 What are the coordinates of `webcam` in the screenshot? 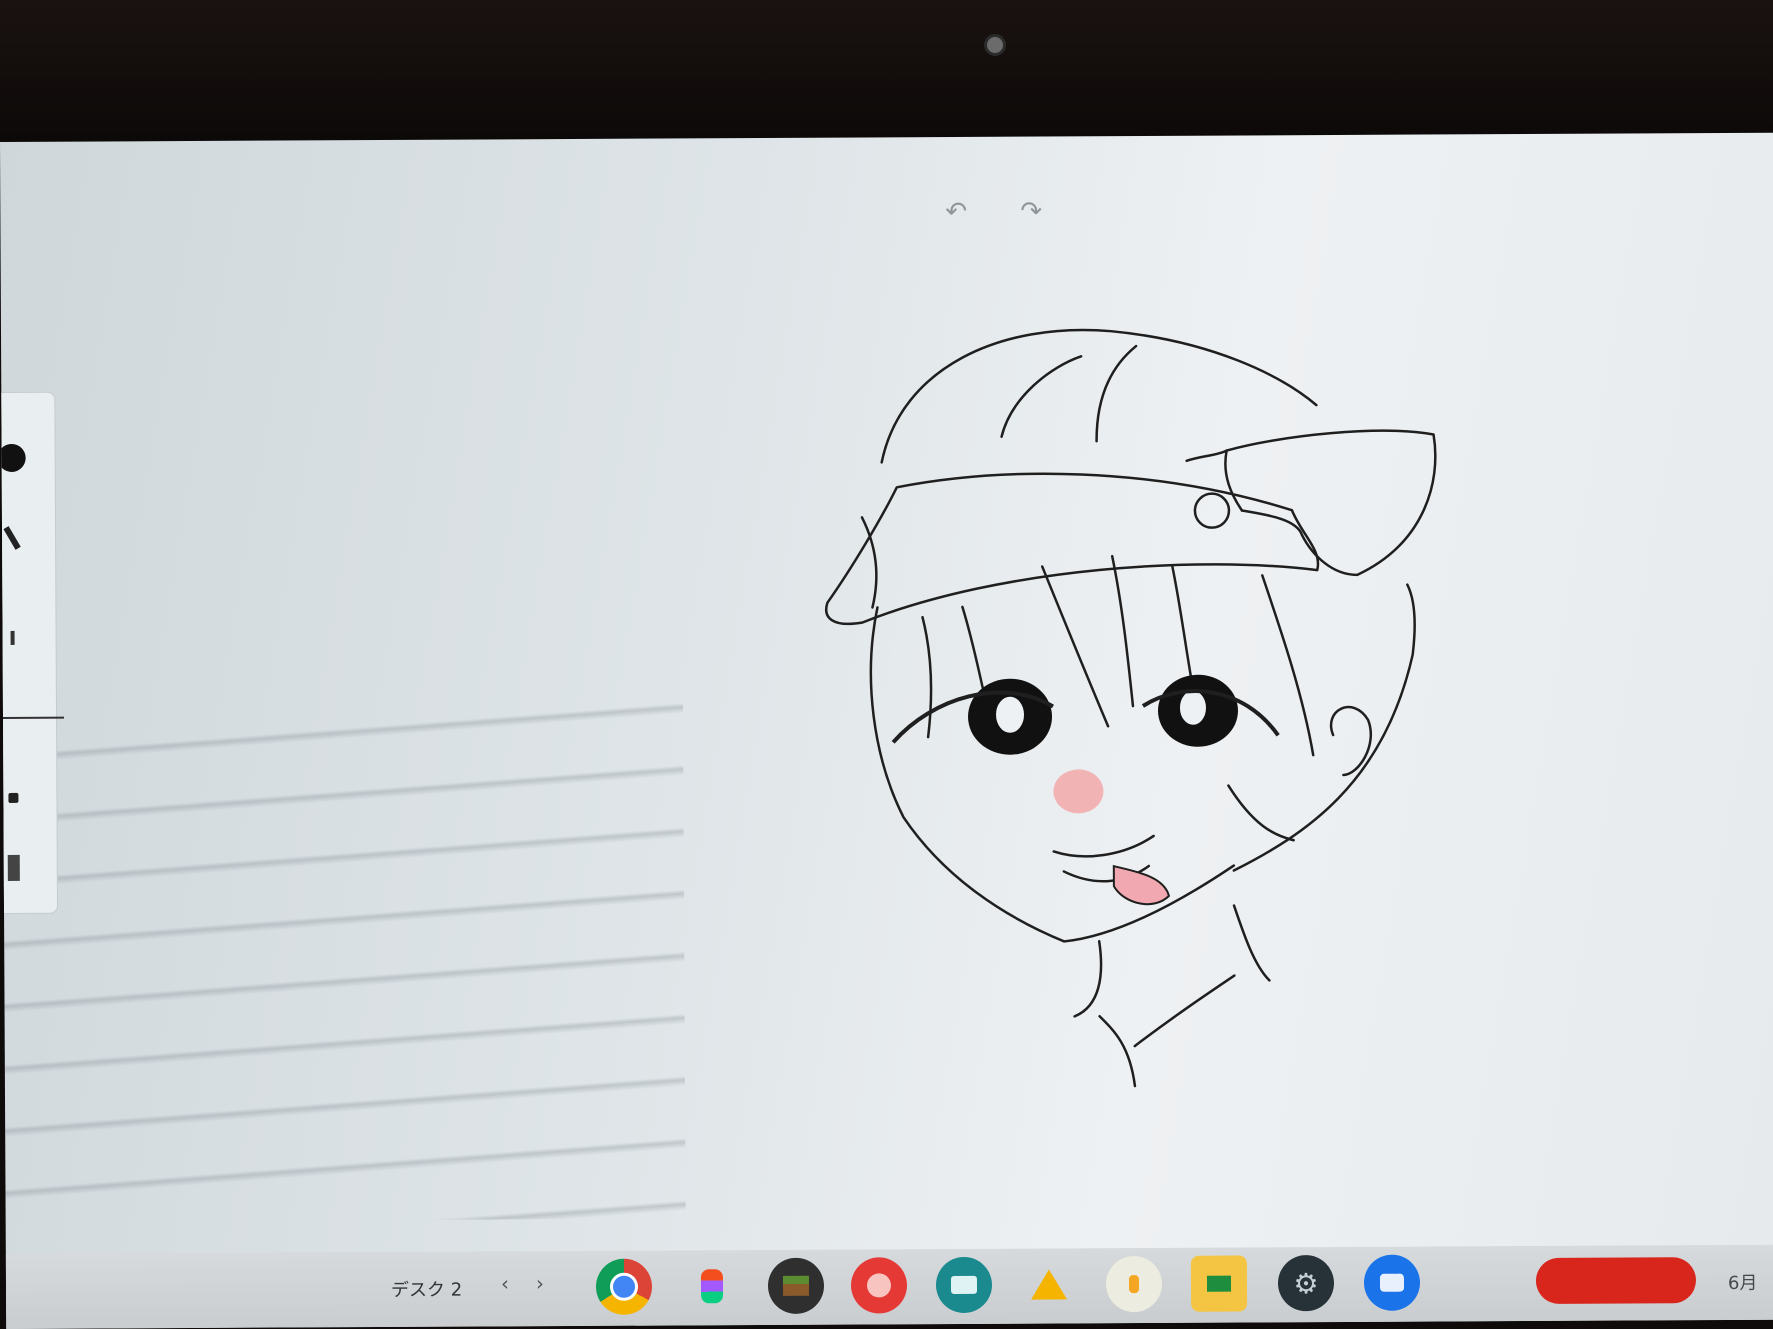 It's located at (995, 45).